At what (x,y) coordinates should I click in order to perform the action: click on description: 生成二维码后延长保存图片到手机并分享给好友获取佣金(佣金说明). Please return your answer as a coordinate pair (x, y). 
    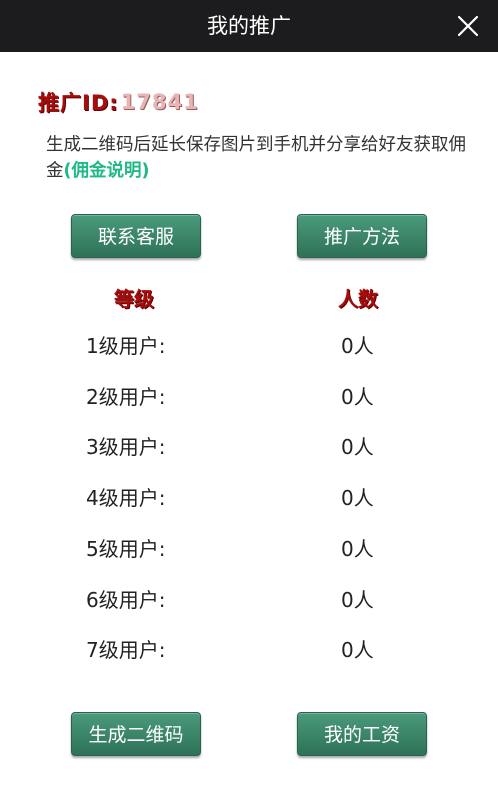
    Looking at the image, I should click on (256, 158).